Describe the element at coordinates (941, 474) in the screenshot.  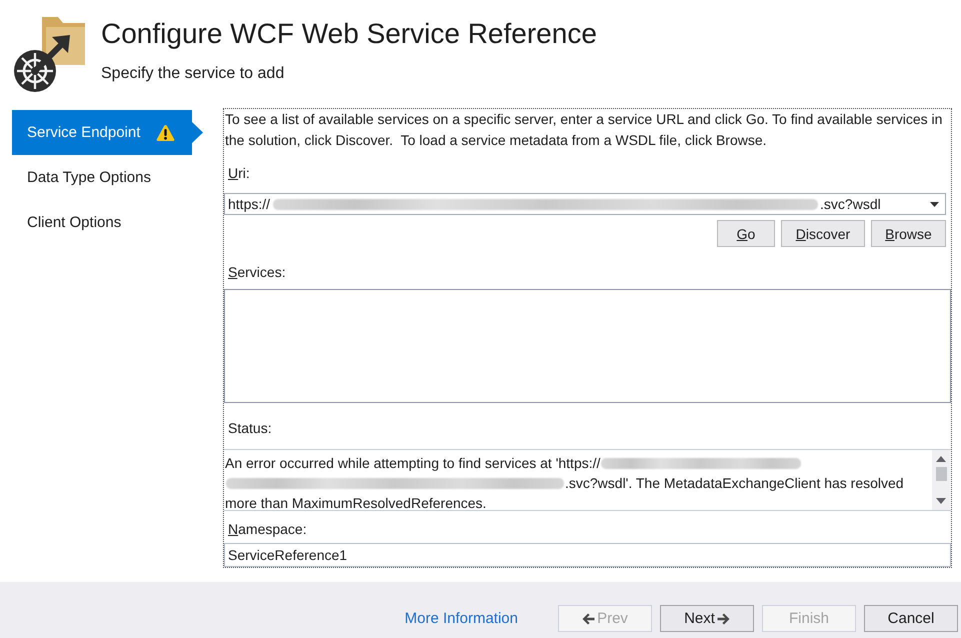
I see `scrollbar-thumb` at that location.